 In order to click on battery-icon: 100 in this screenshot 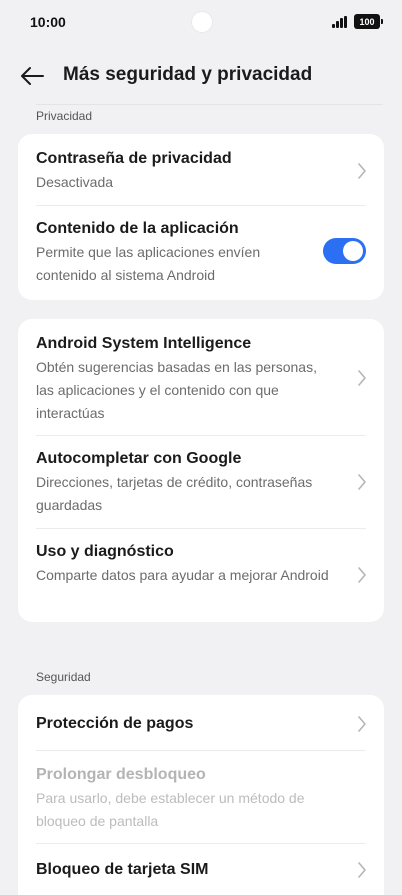, I will do `click(368, 21)`.